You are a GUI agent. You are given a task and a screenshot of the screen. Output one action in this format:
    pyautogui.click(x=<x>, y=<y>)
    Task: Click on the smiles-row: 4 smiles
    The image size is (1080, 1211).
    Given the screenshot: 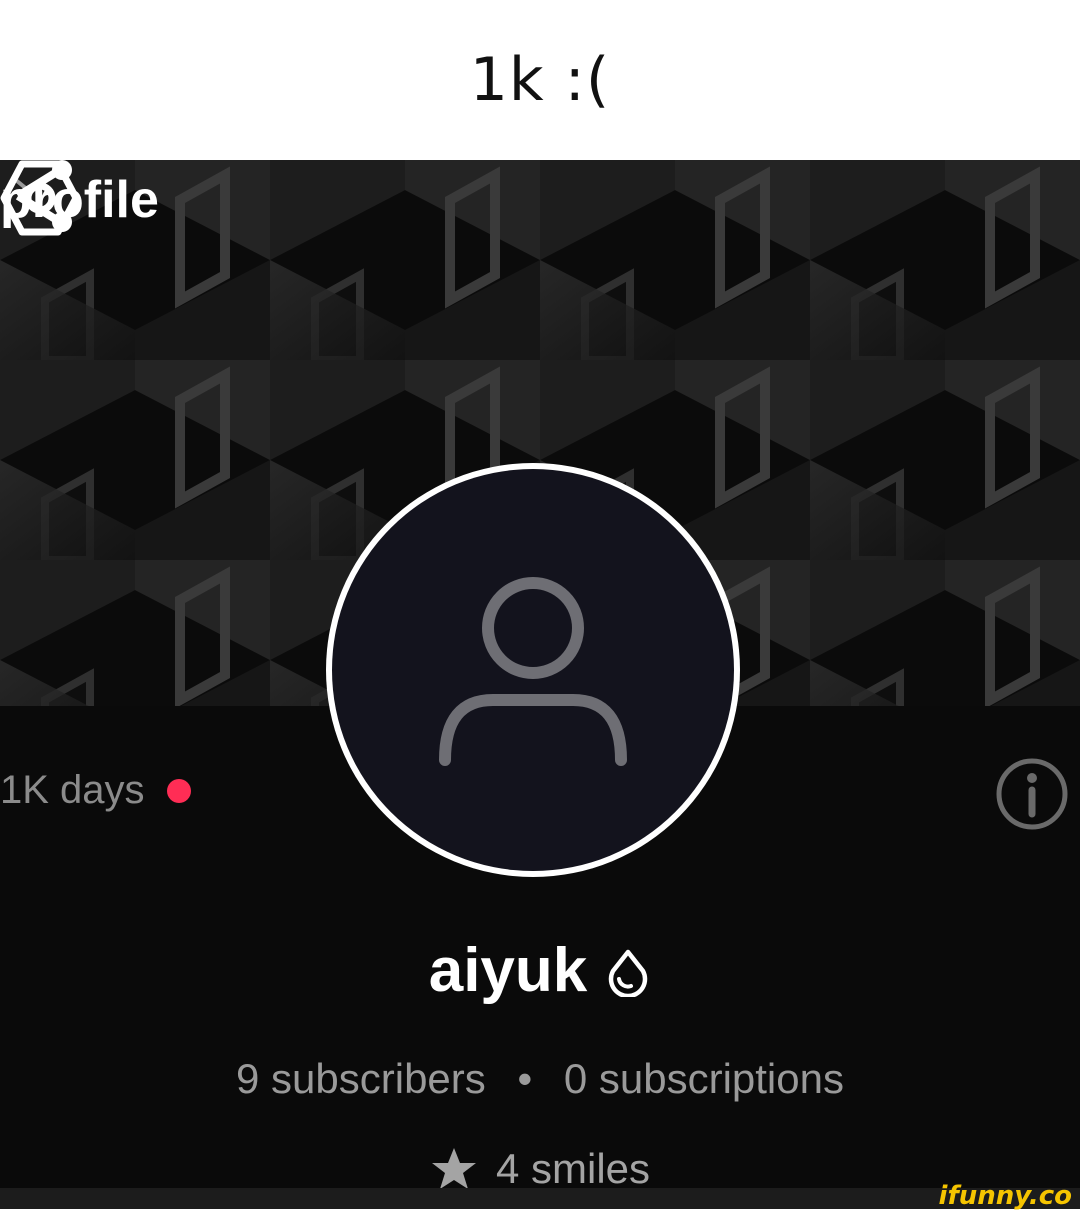 What is the action you would take?
    pyautogui.click(x=540, y=1169)
    